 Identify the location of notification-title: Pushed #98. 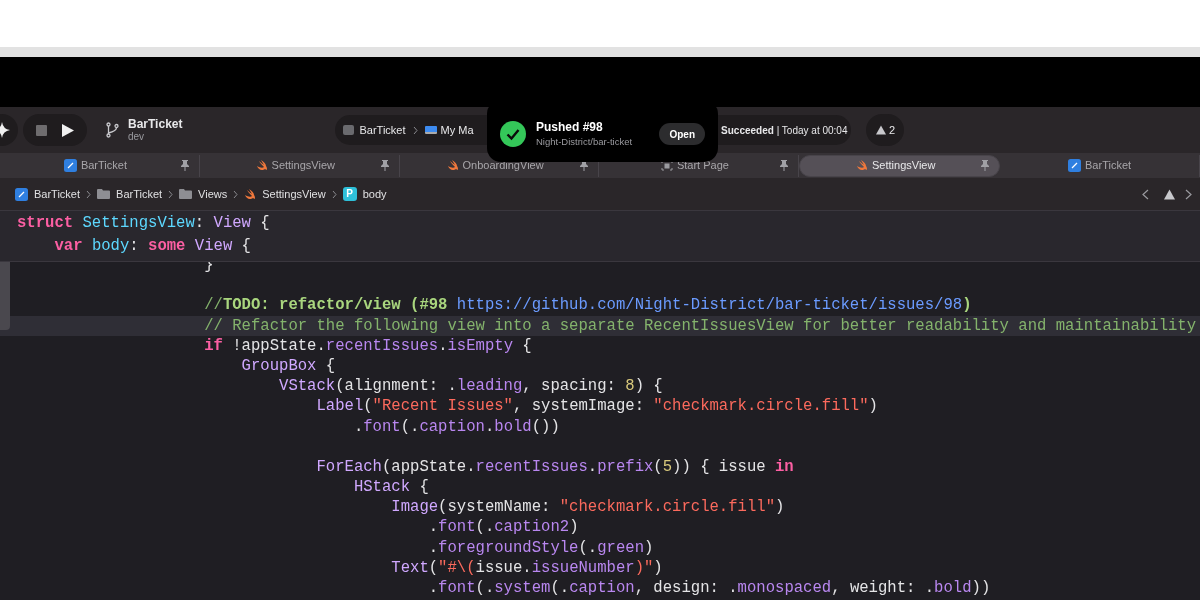
(570, 127).